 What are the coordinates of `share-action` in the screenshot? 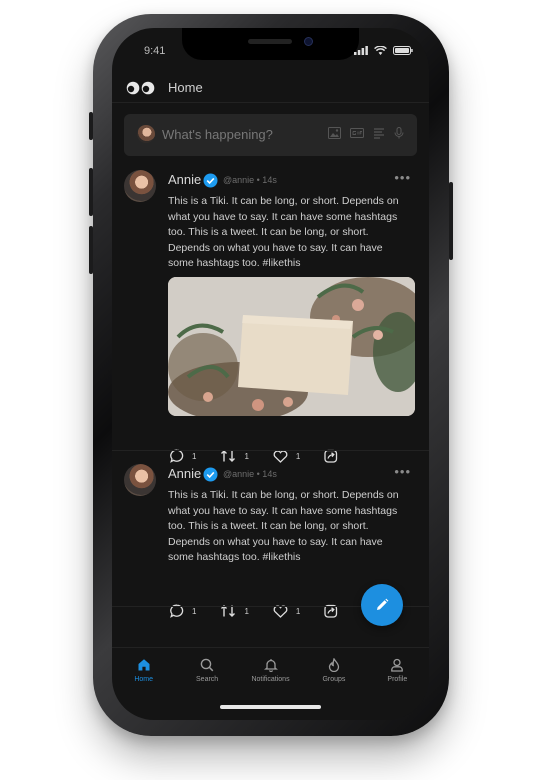 It's located at (331, 456).